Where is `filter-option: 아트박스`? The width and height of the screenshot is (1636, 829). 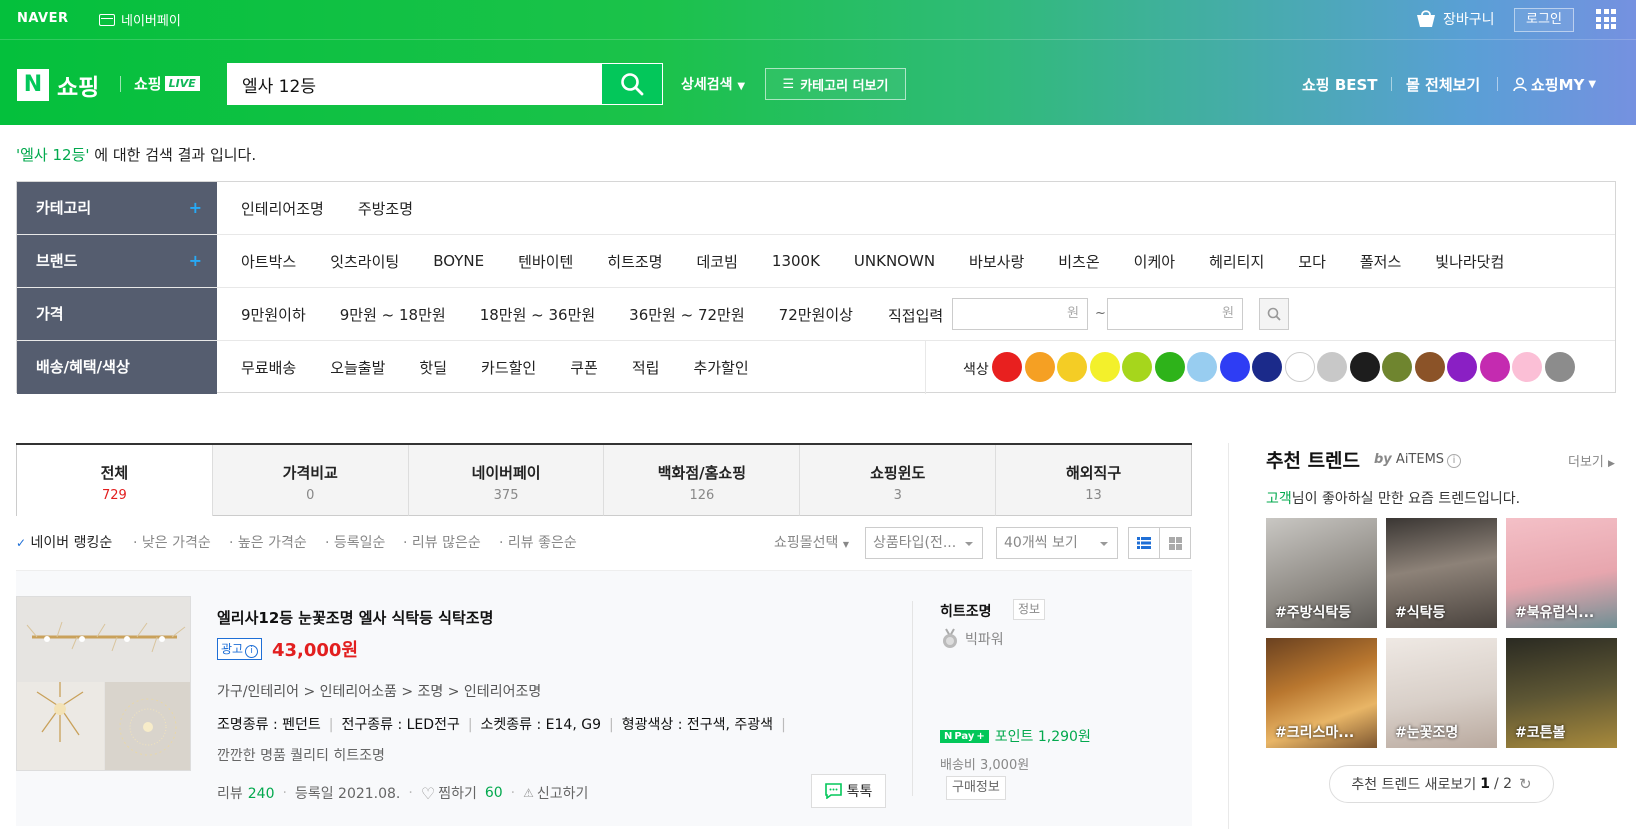 filter-option: 아트박스 is located at coordinates (268, 261).